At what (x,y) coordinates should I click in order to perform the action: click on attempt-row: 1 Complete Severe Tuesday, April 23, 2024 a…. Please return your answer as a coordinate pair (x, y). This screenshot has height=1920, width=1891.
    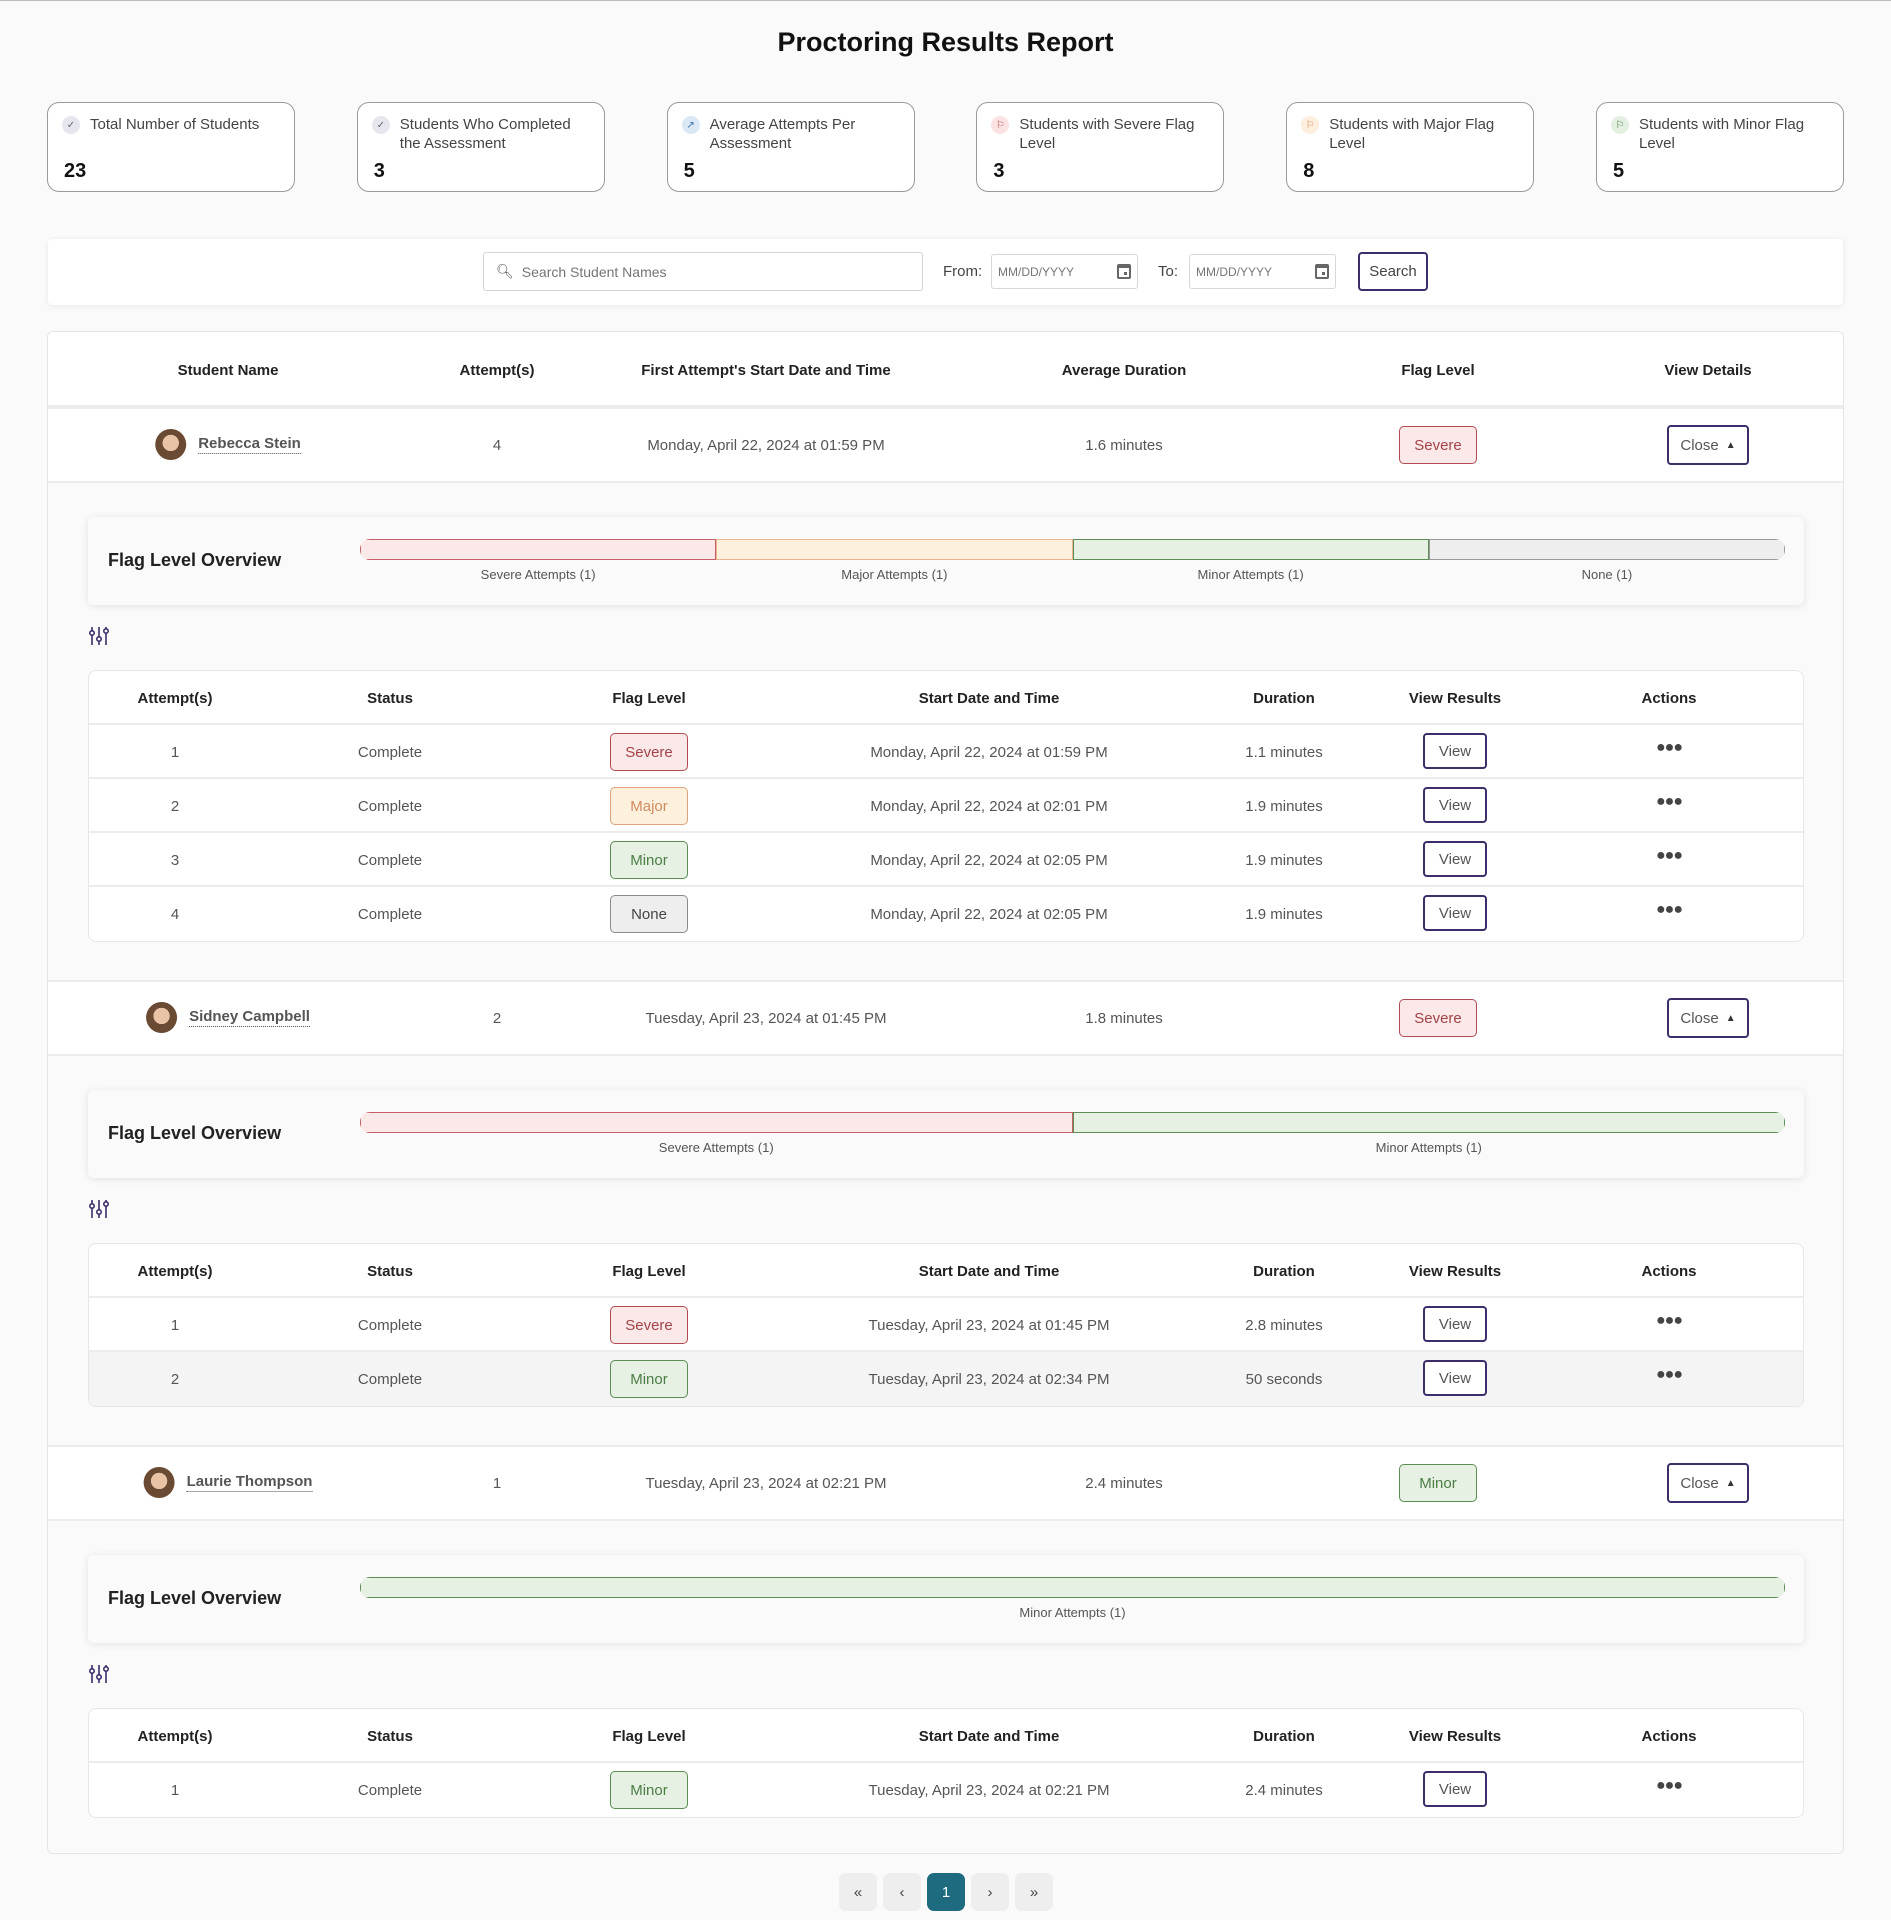
    Looking at the image, I should click on (946, 1325).